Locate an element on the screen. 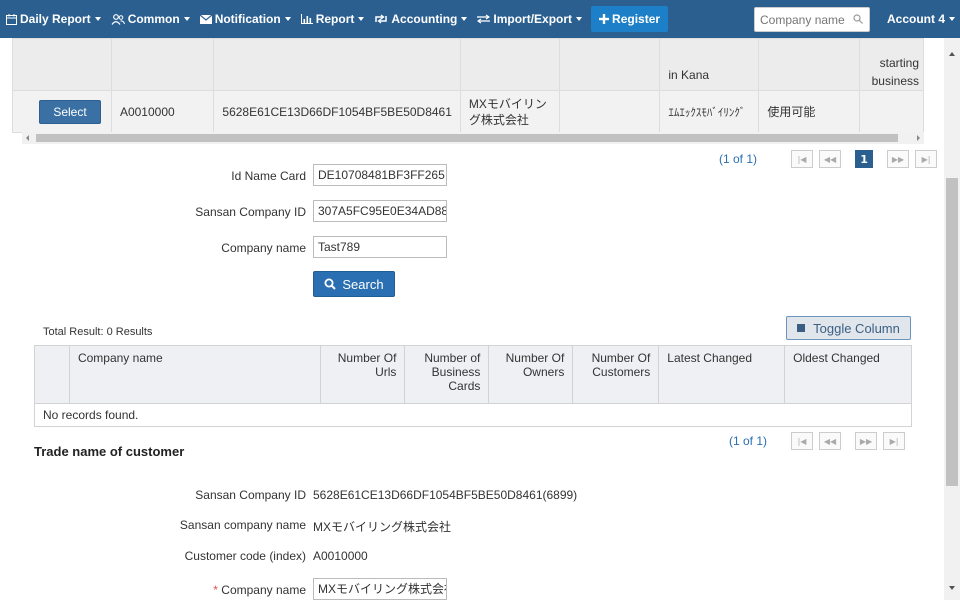  plus-icon is located at coordinates (604, 19).